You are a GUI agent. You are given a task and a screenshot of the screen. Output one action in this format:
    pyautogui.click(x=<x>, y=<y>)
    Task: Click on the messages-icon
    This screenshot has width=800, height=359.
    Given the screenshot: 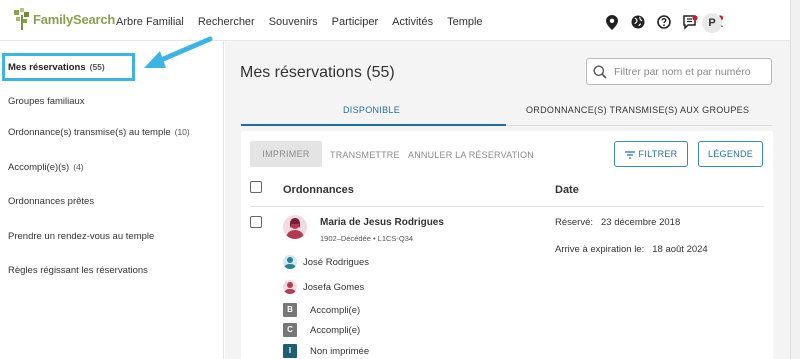 What is the action you would take?
    pyautogui.click(x=690, y=22)
    